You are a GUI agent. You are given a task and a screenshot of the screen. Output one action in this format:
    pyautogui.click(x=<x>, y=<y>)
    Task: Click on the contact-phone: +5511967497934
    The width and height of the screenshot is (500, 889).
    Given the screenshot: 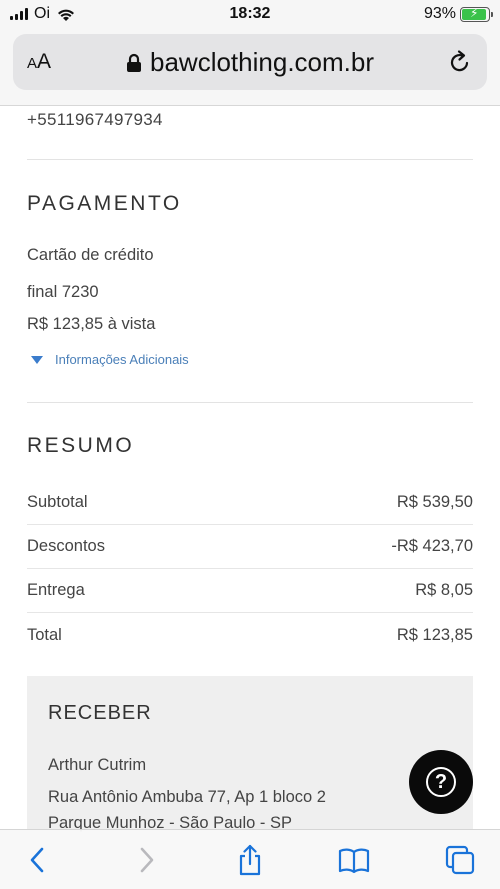 What is the action you would take?
    pyautogui.click(x=95, y=119)
    